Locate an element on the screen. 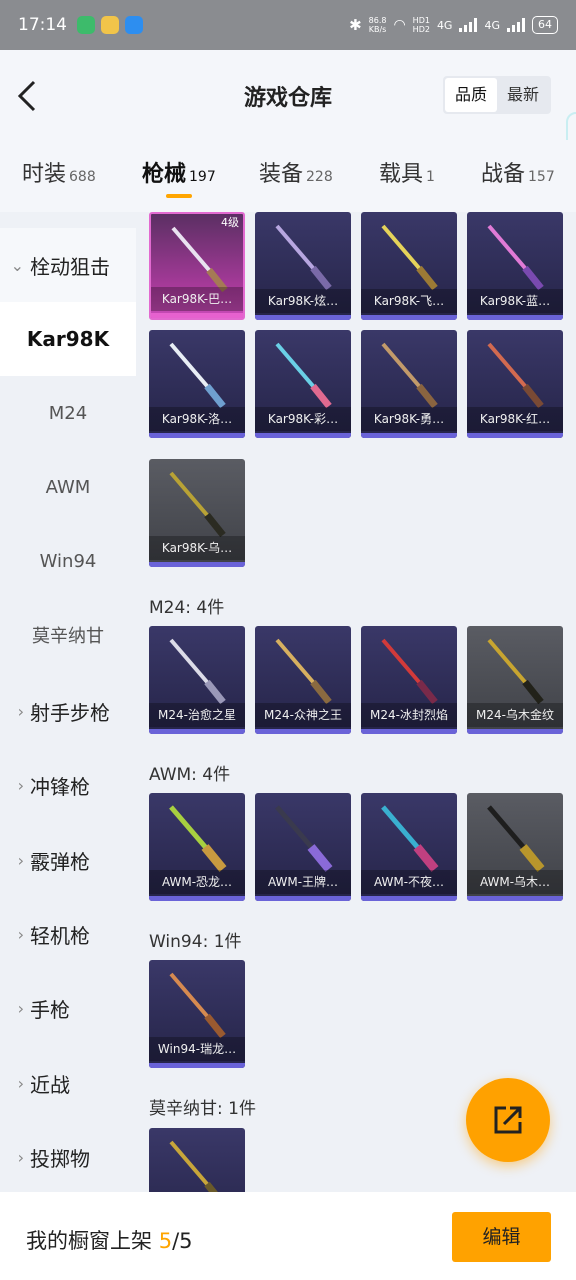 The height and width of the screenshot is (1280, 576). network-type-2: 4G is located at coordinates (492, 25).